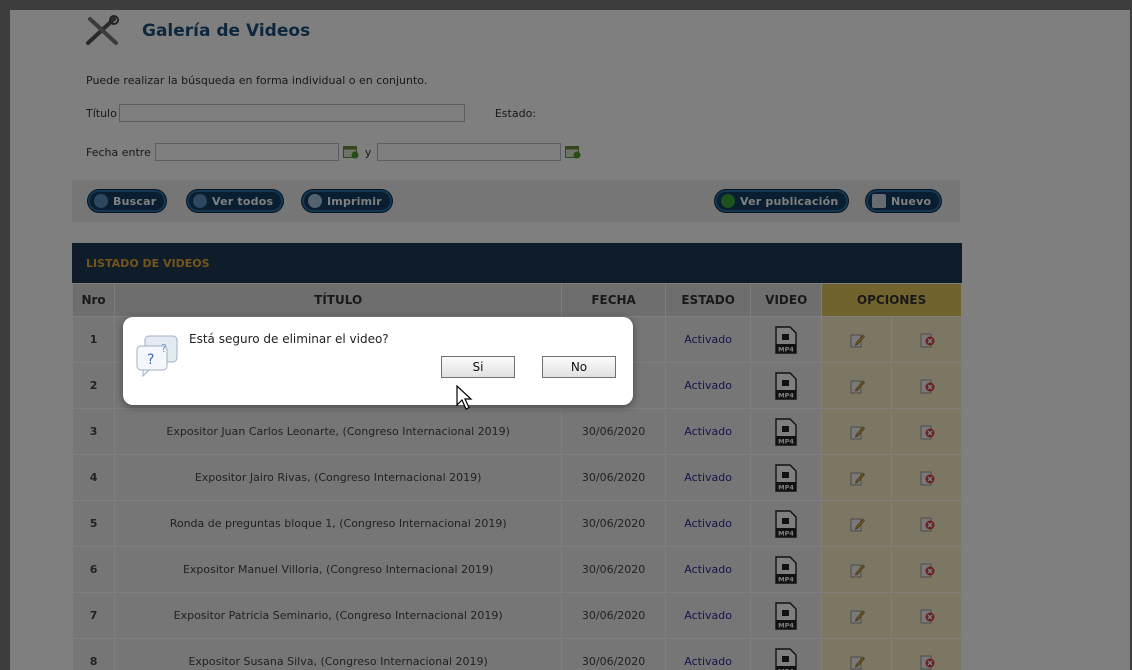  What do you see at coordinates (478, 367) in the screenshot?
I see `si-button: Si` at bounding box center [478, 367].